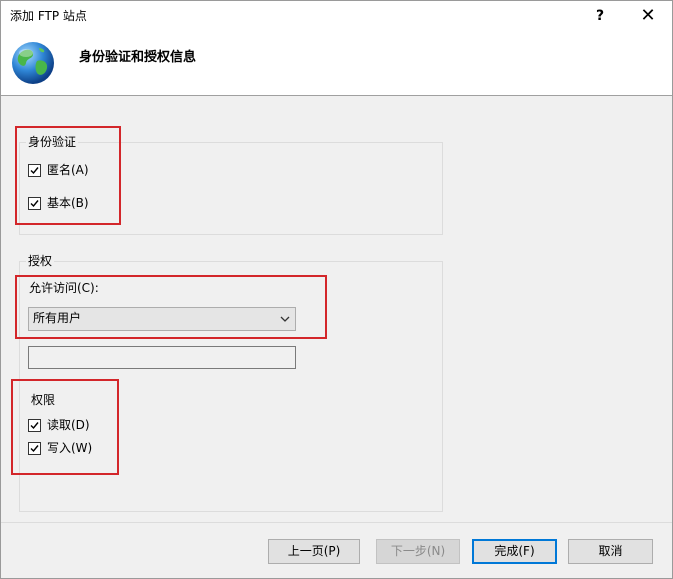  Describe the element at coordinates (43, 400) in the screenshot. I see `permissions-label: 权限` at that location.